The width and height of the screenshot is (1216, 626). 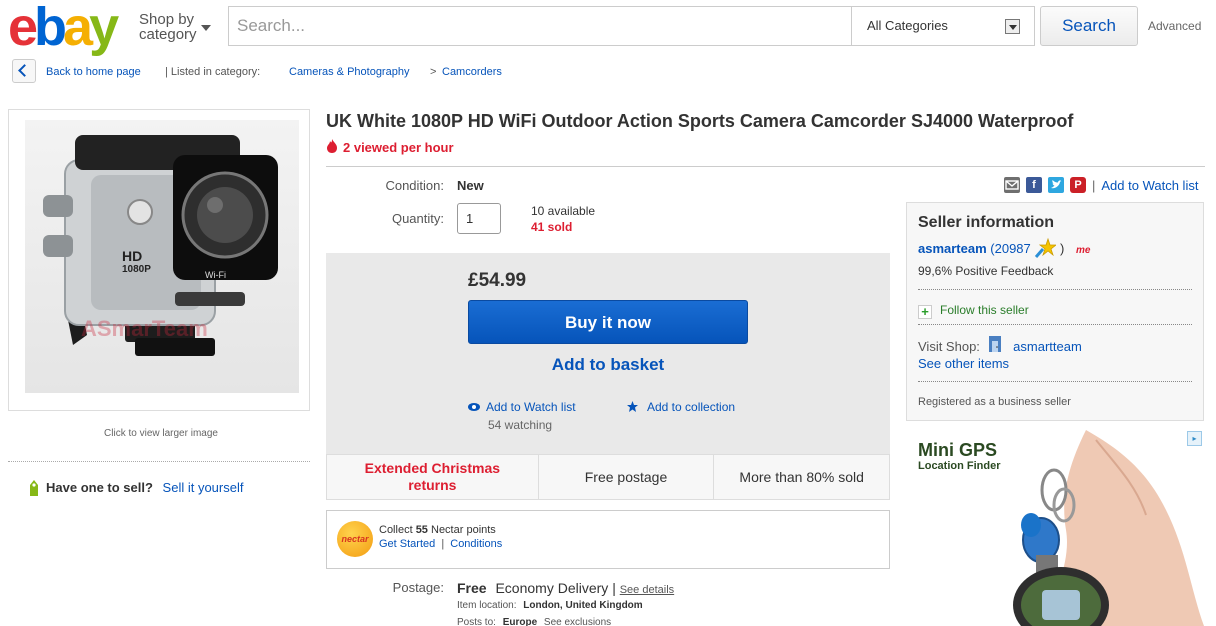 I want to click on ad-subtitle: Location Finder, so click(x=959, y=466).